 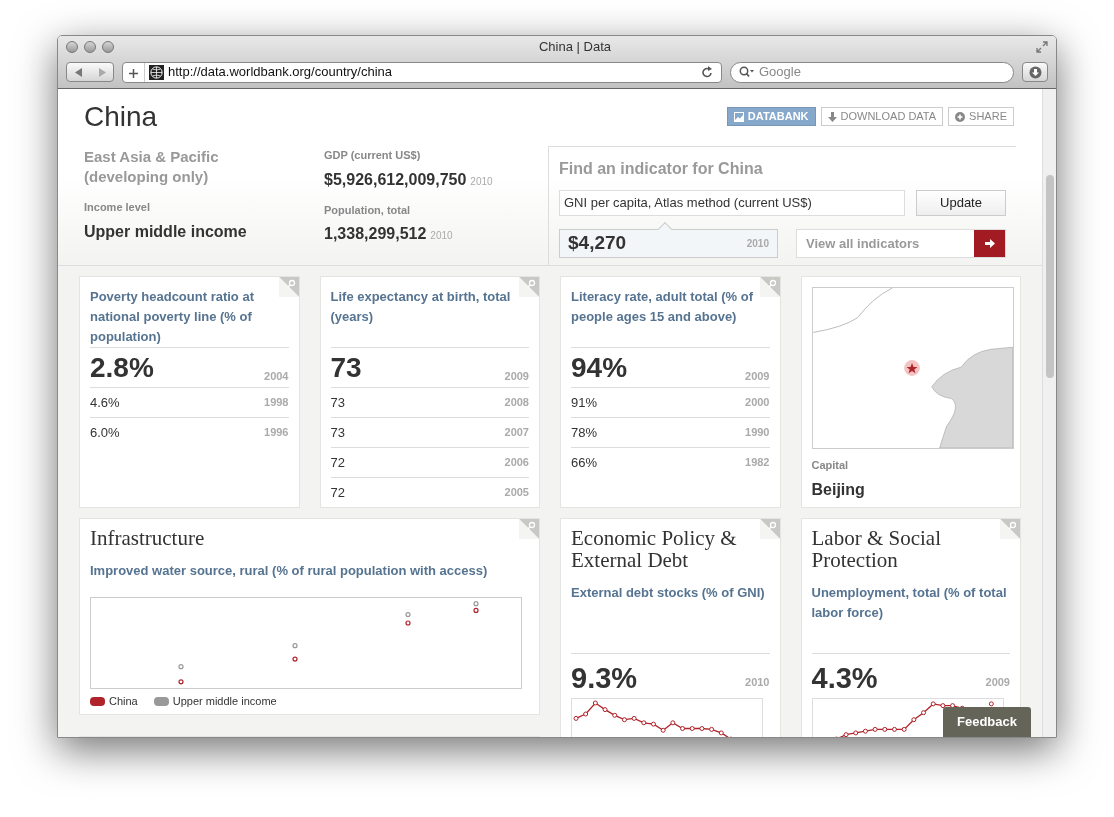 What do you see at coordinates (1042, 47) in the screenshot?
I see `fullscreen-icon` at bounding box center [1042, 47].